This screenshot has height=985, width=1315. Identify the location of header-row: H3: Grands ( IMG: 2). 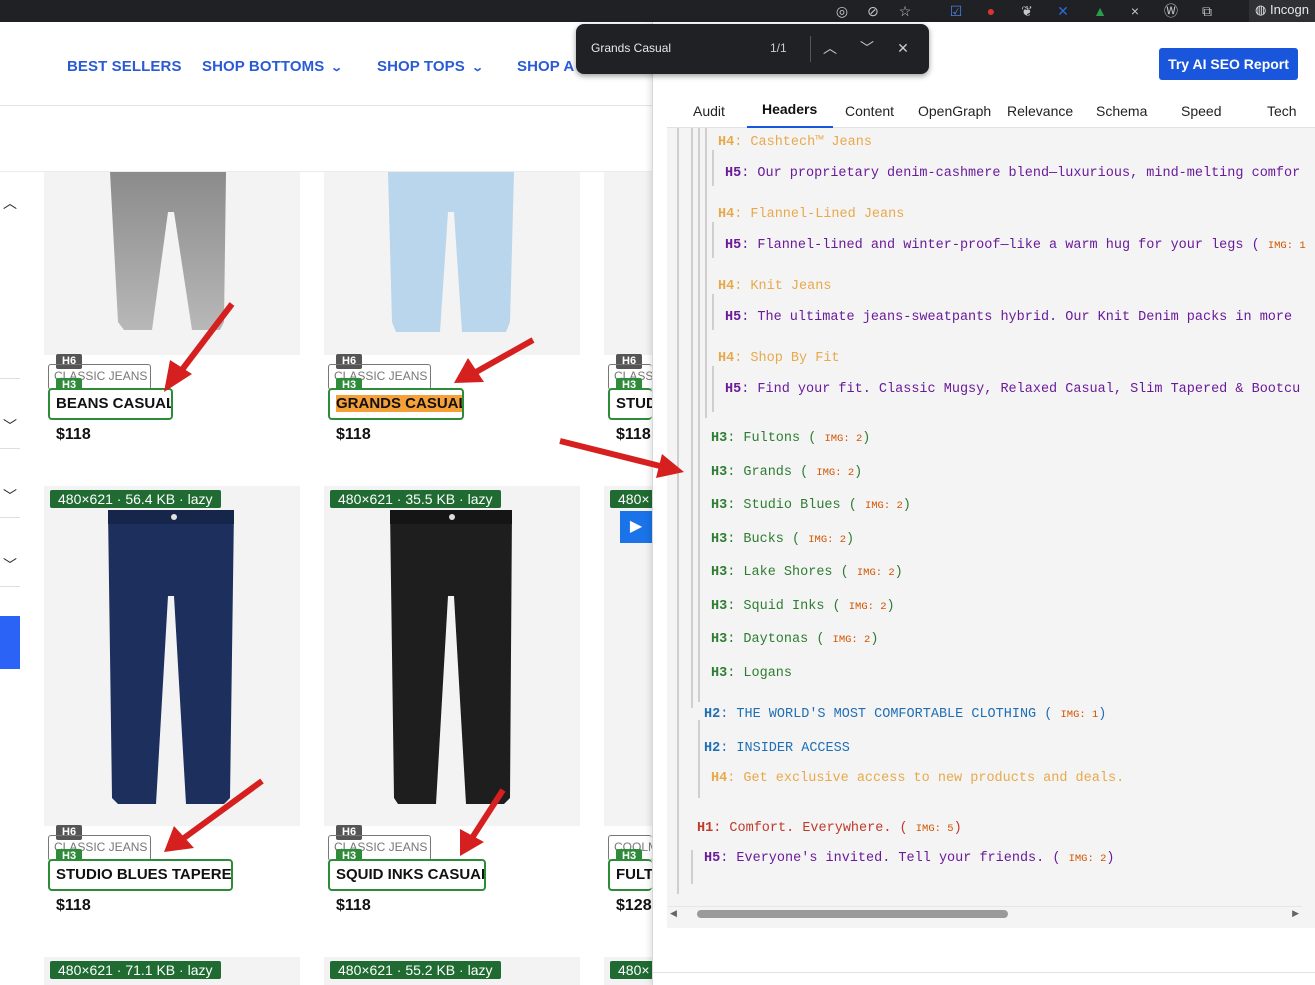
(786, 472).